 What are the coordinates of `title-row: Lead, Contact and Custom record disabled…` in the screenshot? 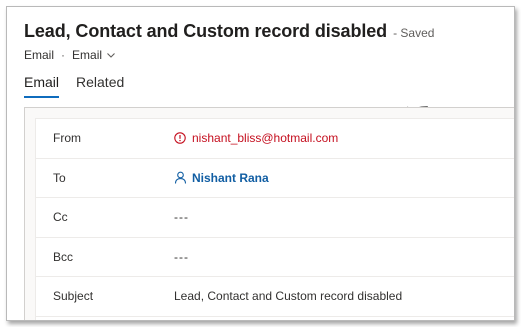 It's located at (269, 31).